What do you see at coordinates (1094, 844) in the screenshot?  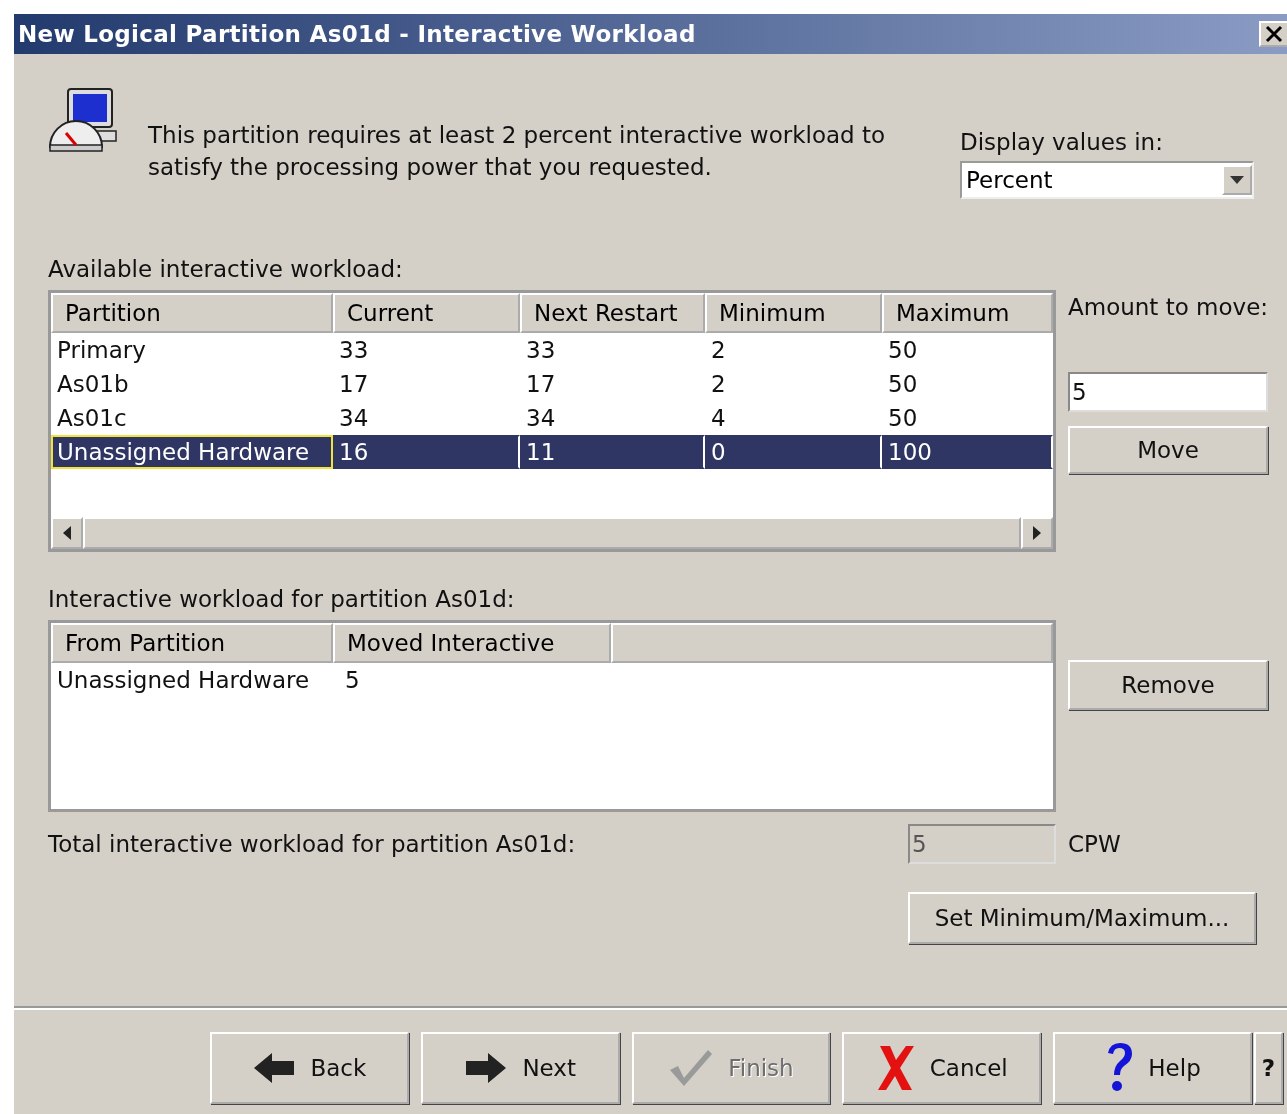 I see `unit-label: CPW` at bounding box center [1094, 844].